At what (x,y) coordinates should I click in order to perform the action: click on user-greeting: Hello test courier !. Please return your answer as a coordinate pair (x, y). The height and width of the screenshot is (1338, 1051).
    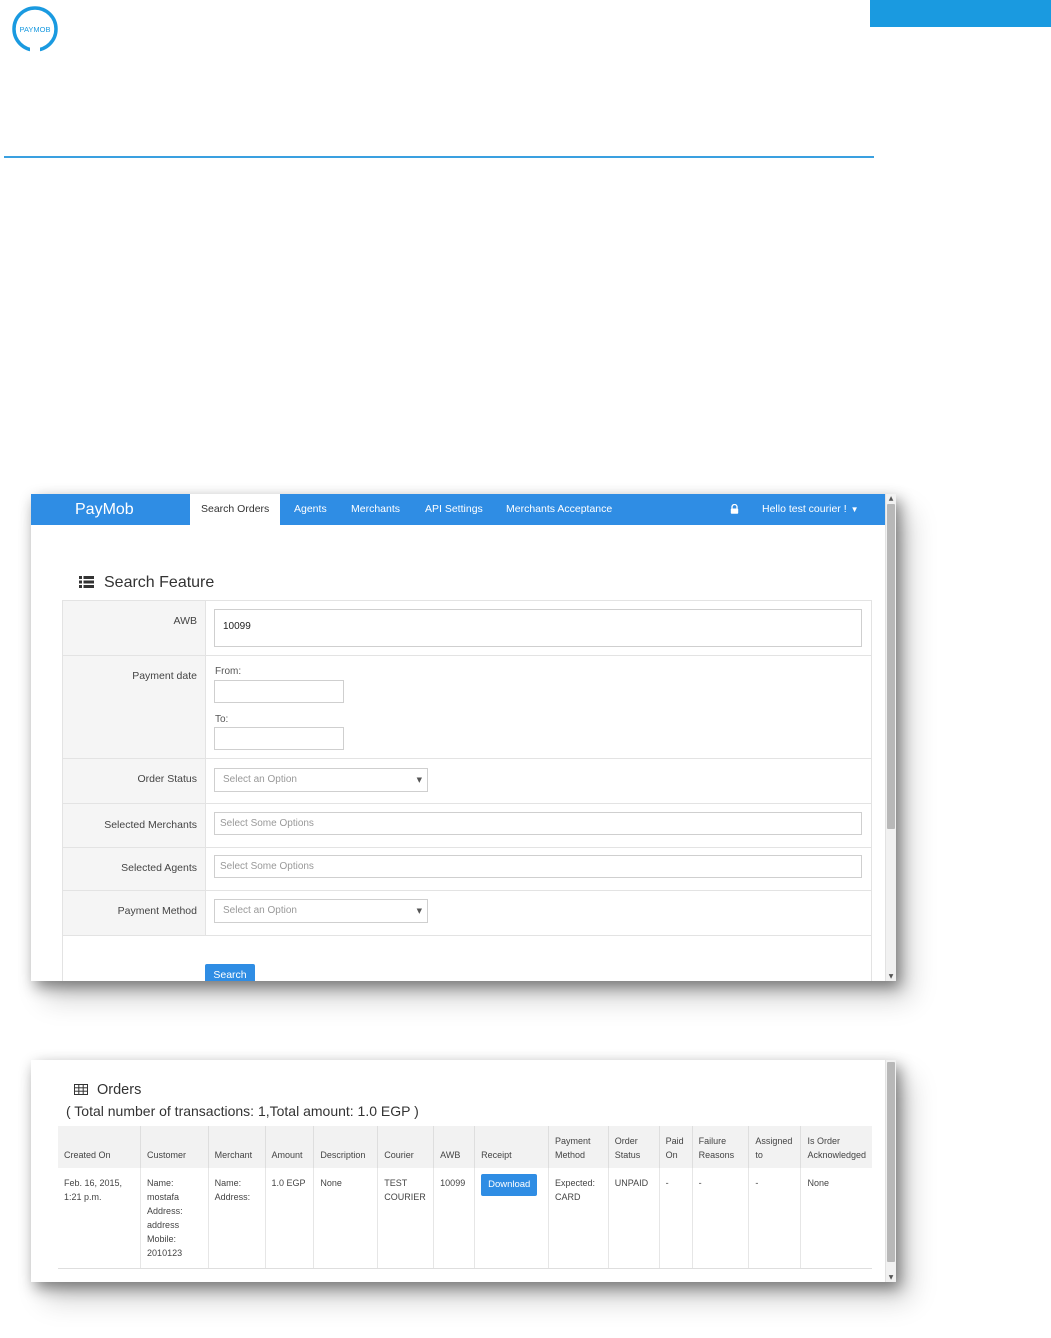
    Looking at the image, I should click on (804, 509).